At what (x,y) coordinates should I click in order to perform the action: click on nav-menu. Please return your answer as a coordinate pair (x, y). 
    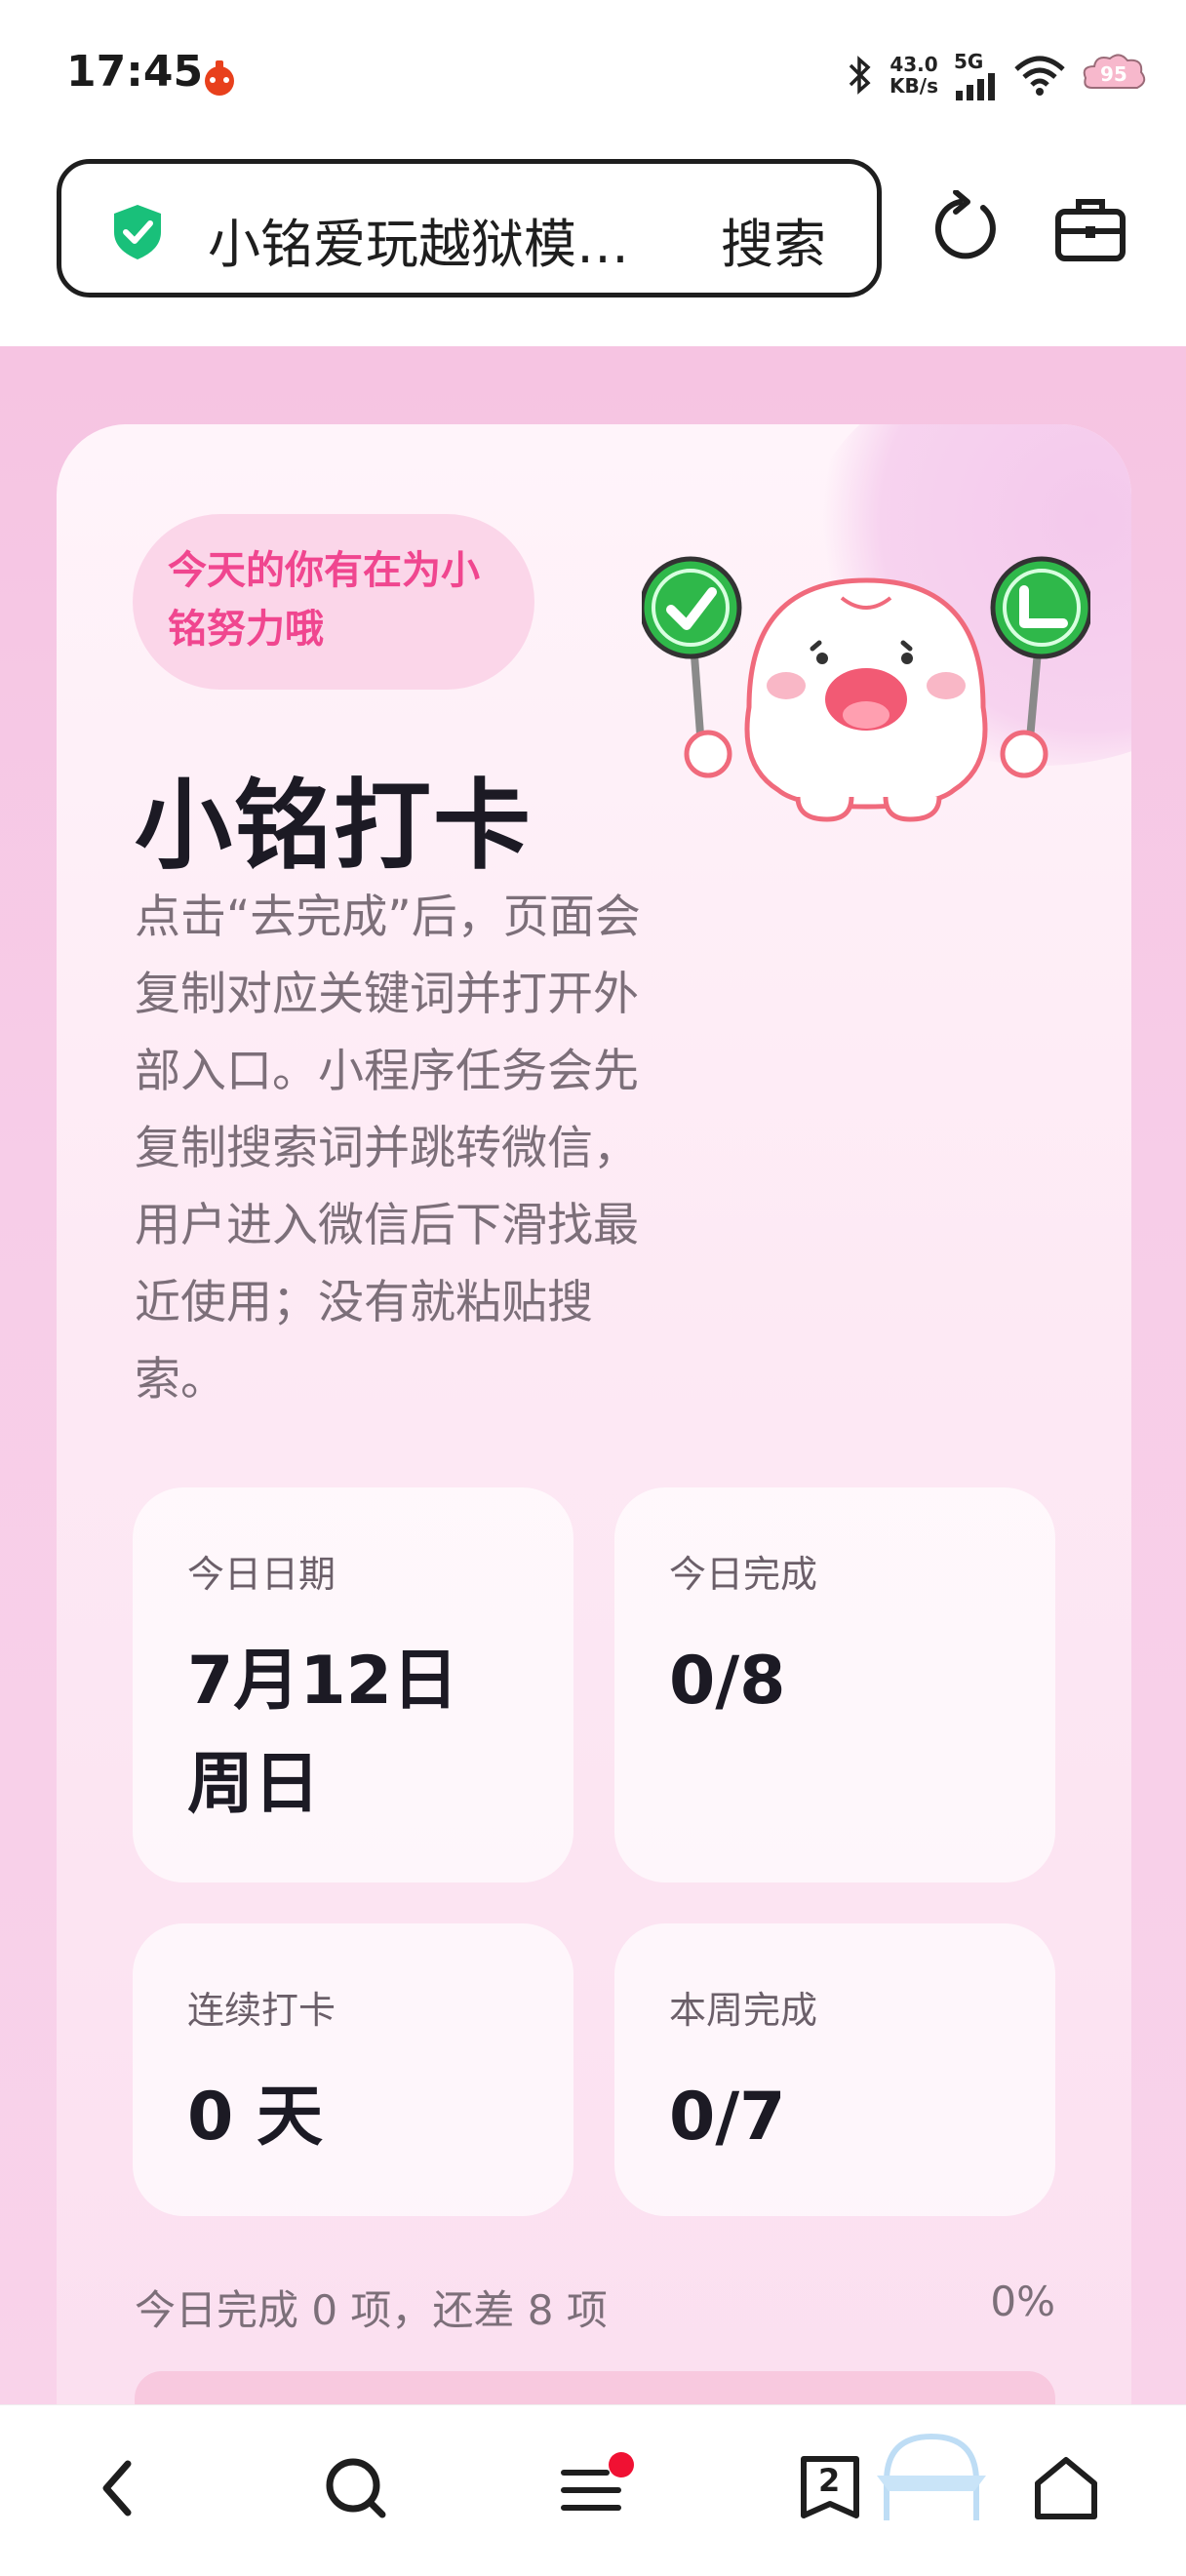
    Looking at the image, I should click on (592, 2488).